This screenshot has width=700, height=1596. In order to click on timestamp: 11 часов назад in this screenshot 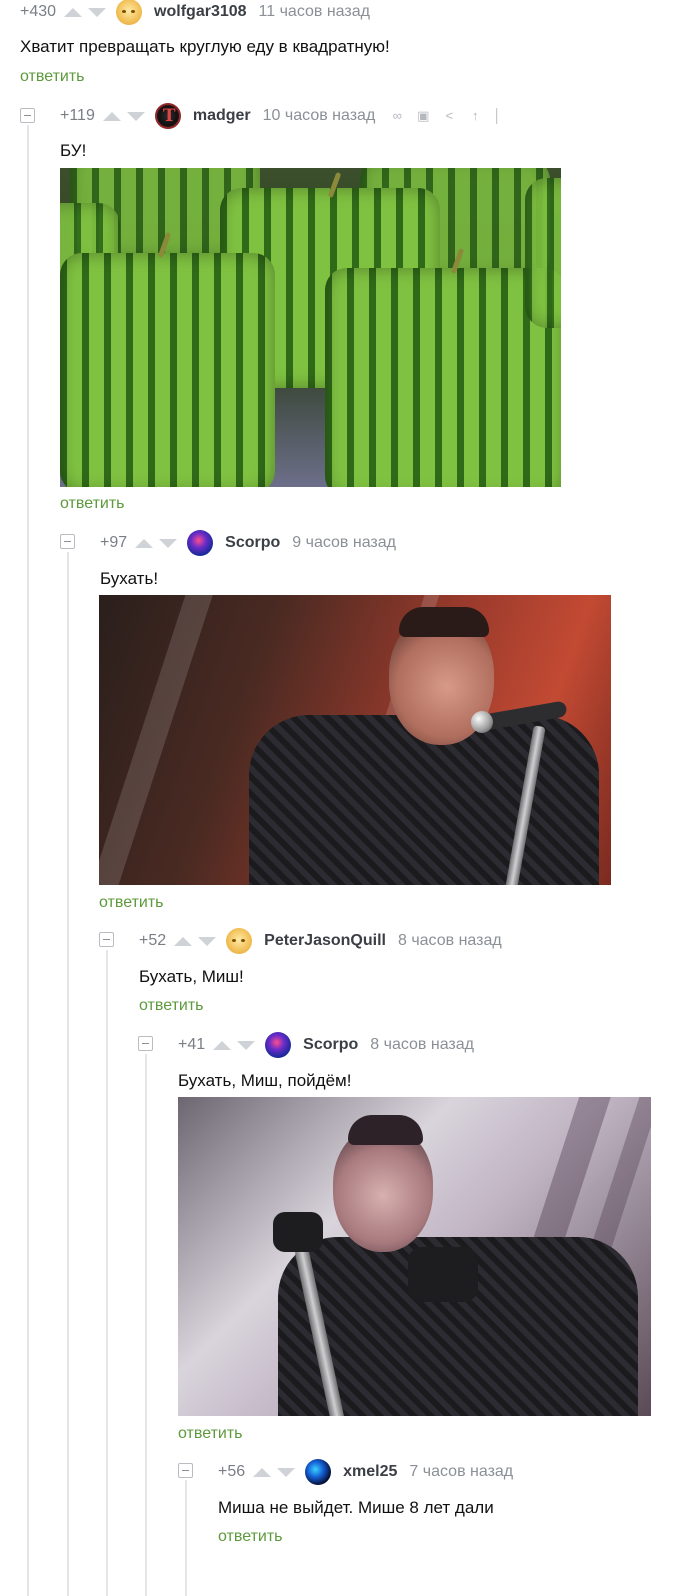, I will do `click(314, 12)`.